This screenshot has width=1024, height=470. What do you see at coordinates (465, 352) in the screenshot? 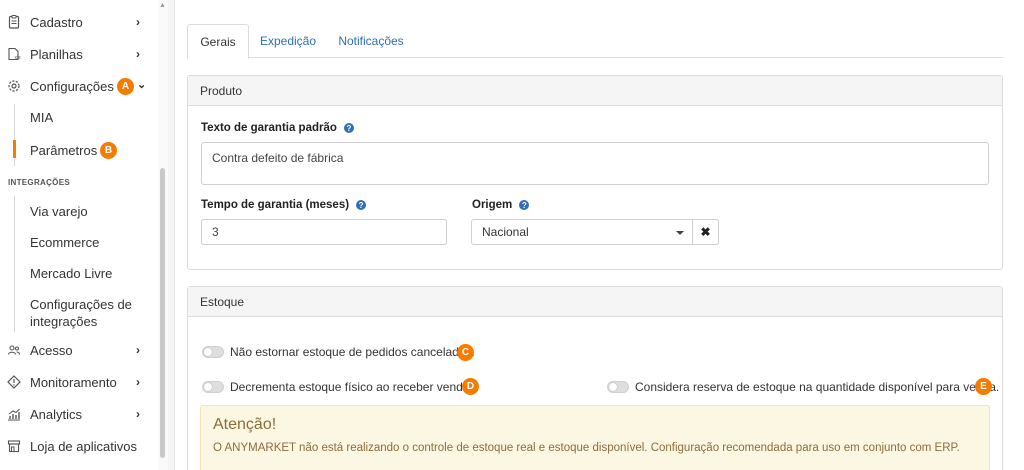
I see `annotation-badge-c: C` at bounding box center [465, 352].